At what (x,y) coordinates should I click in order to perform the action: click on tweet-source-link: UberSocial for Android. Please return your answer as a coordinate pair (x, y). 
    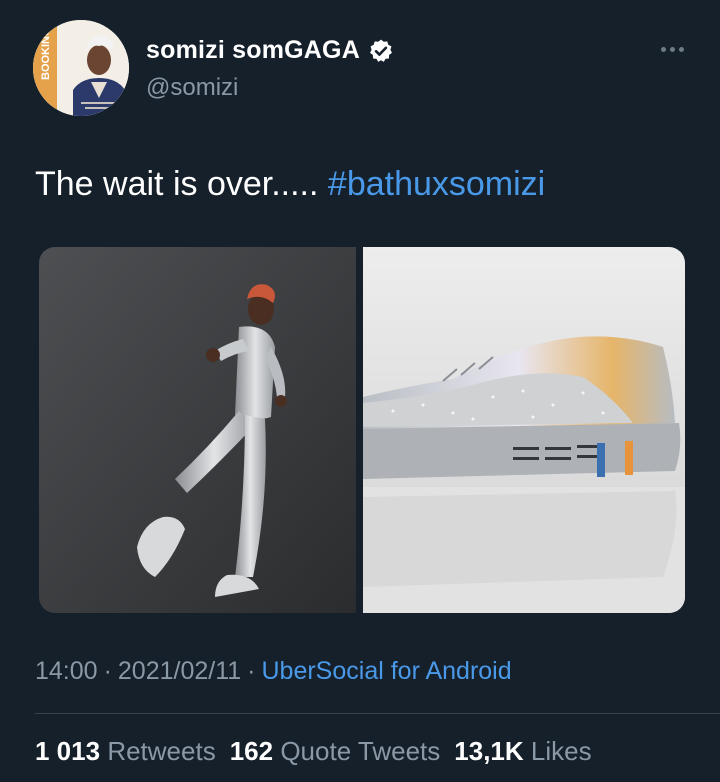
    Looking at the image, I should click on (387, 671).